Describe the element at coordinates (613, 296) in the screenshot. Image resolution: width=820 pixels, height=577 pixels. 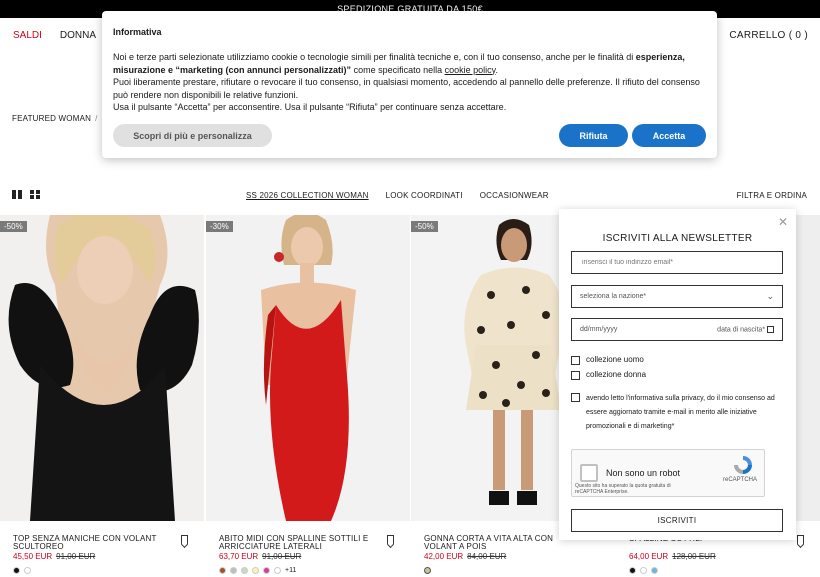
I see `country-select-value: seleziona la nazione*` at that location.